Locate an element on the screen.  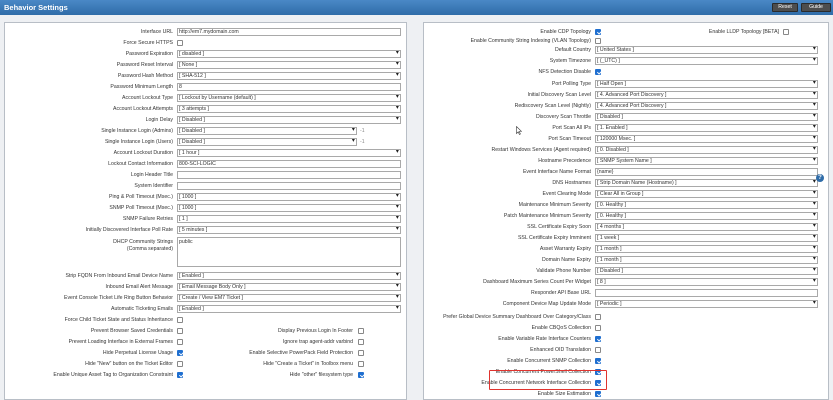
default-country-label: Default Country is located at coordinates (572, 50).